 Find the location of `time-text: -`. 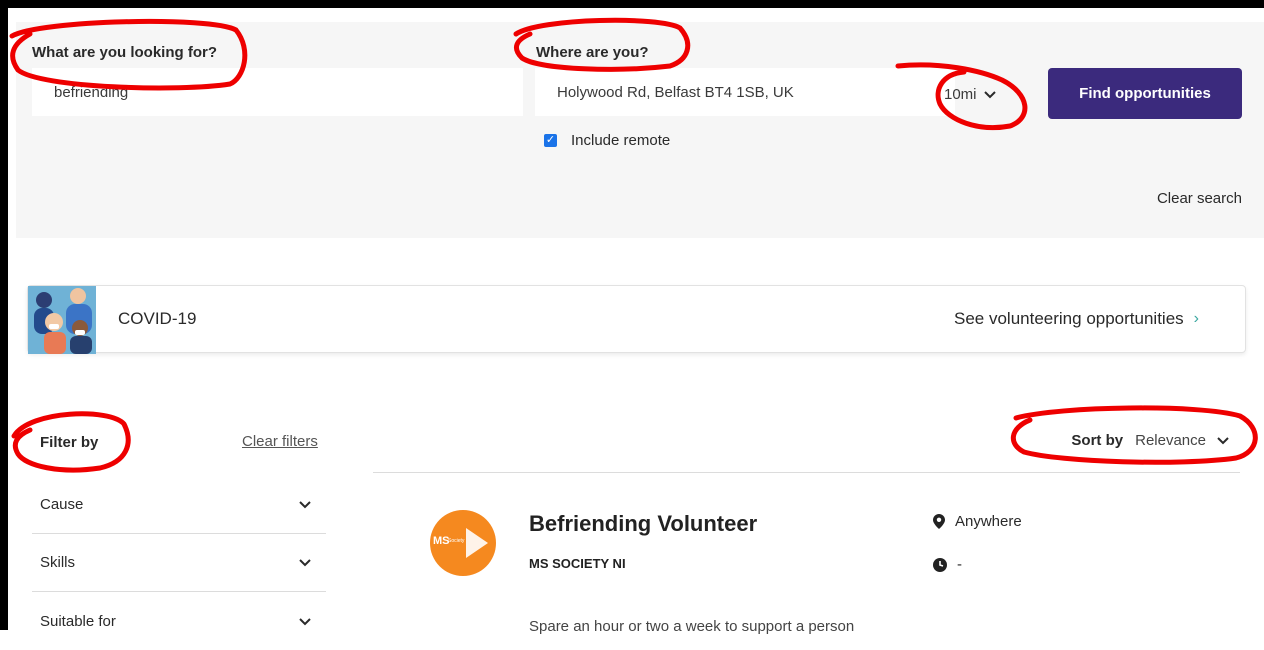

time-text: - is located at coordinates (959, 564).